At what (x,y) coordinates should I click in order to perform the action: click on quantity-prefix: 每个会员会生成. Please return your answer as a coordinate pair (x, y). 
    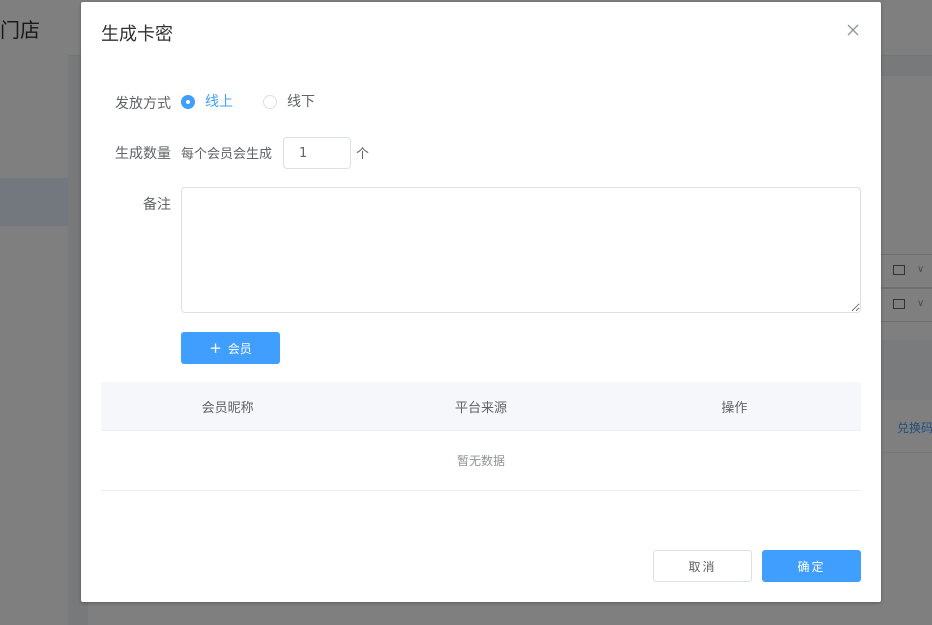
    Looking at the image, I should click on (227, 154).